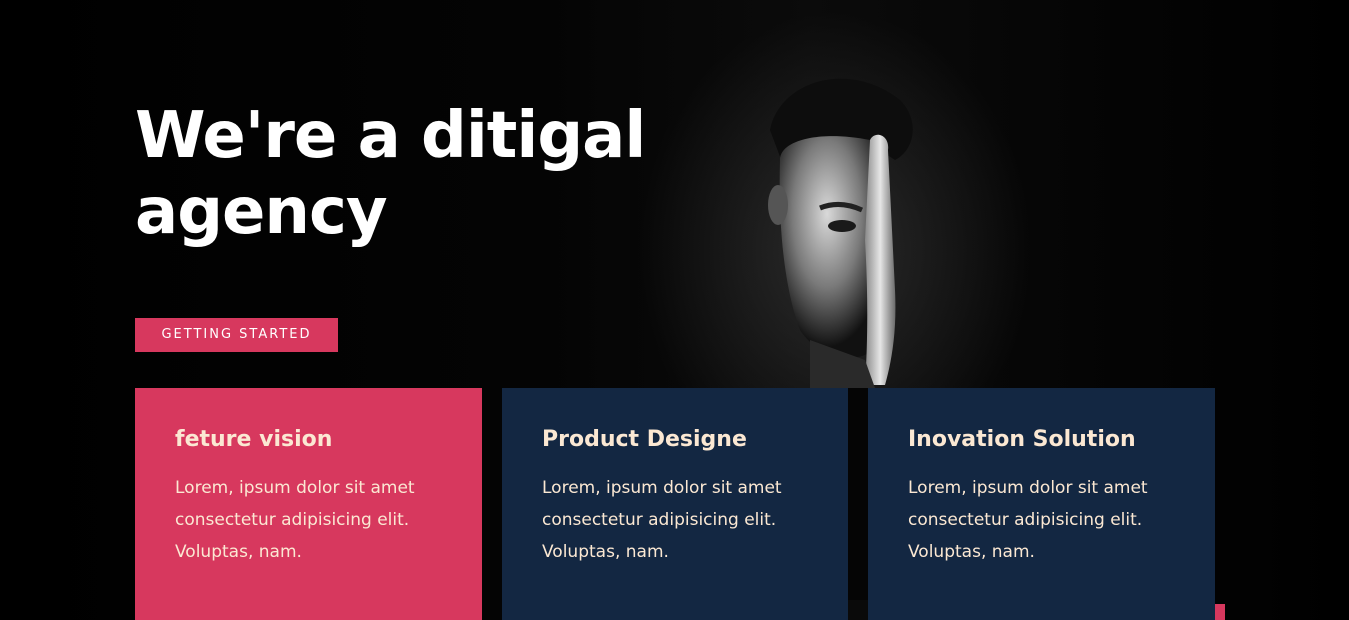 The height and width of the screenshot is (620, 1349). I want to click on accent-bar, so click(1220, 612).